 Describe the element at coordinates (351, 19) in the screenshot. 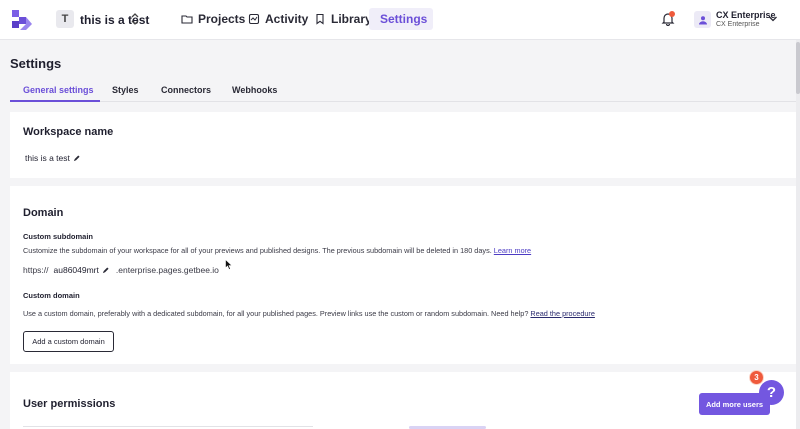

I see `nav-library-label: Library` at that location.